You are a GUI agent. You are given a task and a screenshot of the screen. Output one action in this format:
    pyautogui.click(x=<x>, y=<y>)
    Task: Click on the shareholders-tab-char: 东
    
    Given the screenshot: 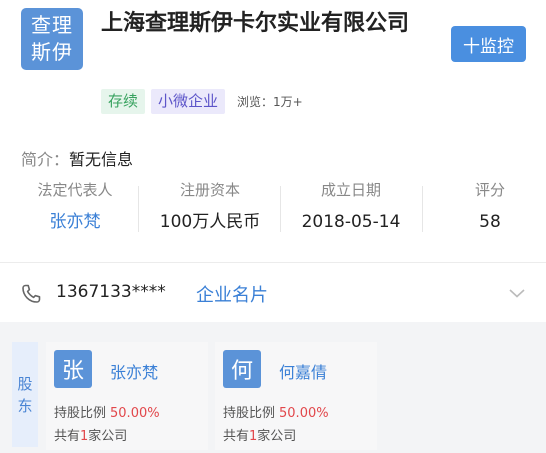 What is the action you would take?
    pyautogui.click(x=25, y=405)
    